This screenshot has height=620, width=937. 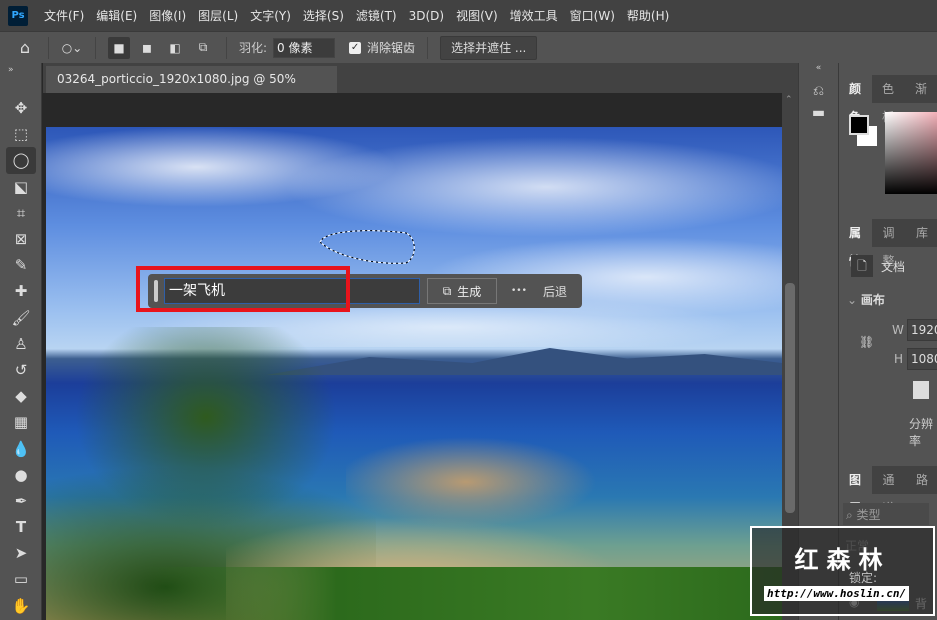 I want to click on more-options-button: •••, so click(x=519, y=291).